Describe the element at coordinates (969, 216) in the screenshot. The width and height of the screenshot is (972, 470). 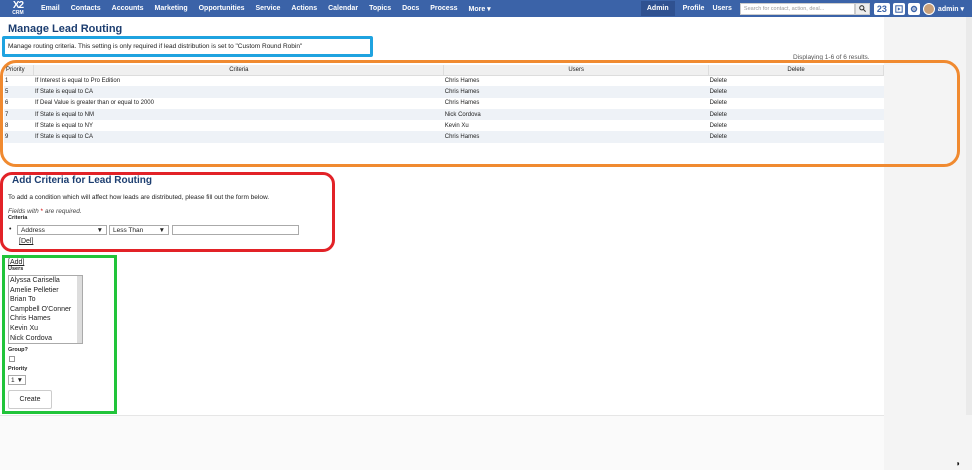
I see `page-scrollbar` at that location.